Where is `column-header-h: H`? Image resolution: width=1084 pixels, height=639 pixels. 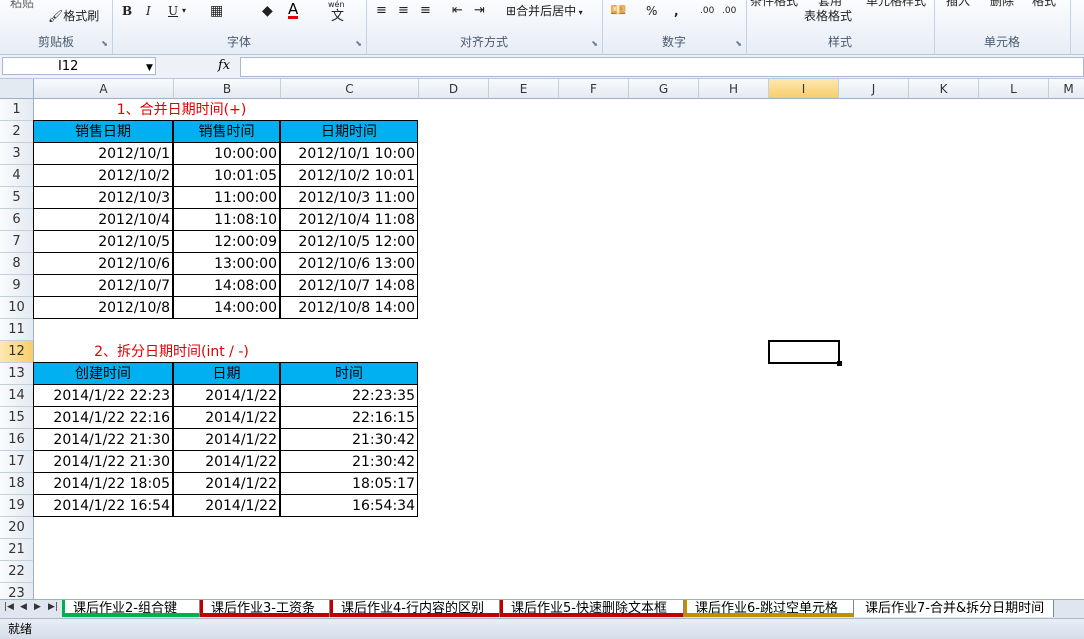 column-header-h: H is located at coordinates (734, 89).